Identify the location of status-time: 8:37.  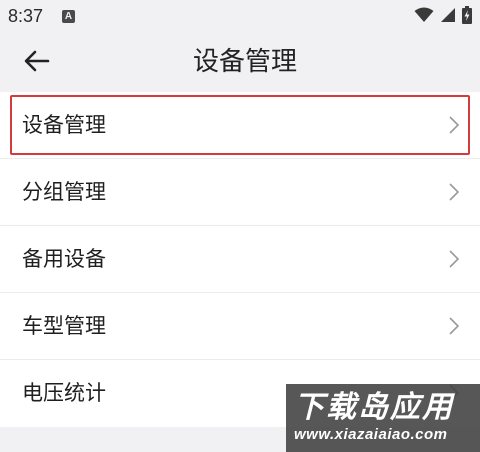
(26, 16).